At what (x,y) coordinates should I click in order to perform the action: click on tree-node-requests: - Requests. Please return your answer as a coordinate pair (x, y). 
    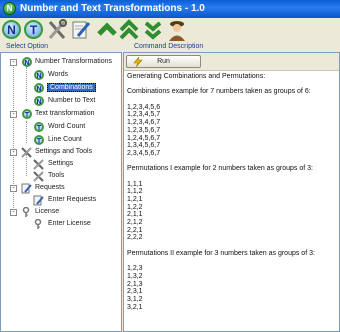
    Looking at the image, I should click on (61, 188).